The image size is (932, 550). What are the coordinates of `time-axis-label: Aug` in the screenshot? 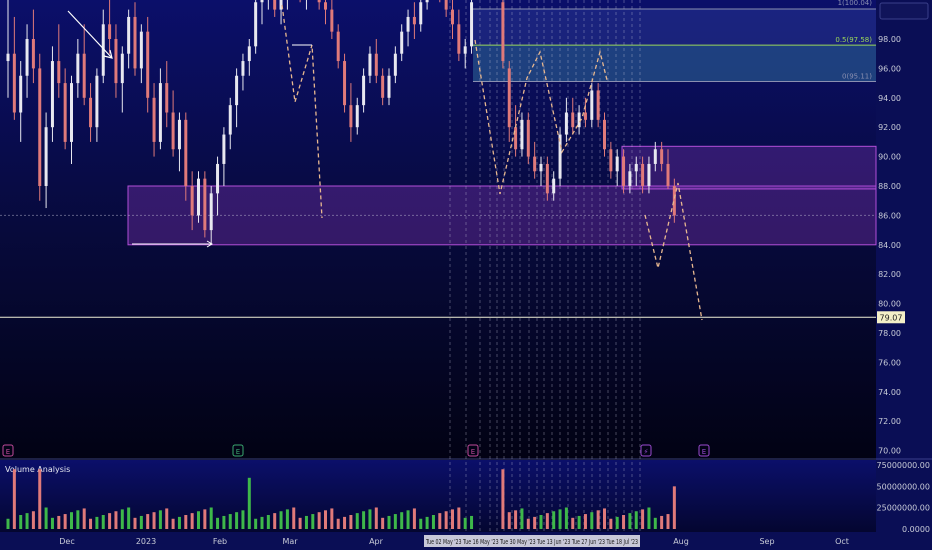 It's located at (681, 541).